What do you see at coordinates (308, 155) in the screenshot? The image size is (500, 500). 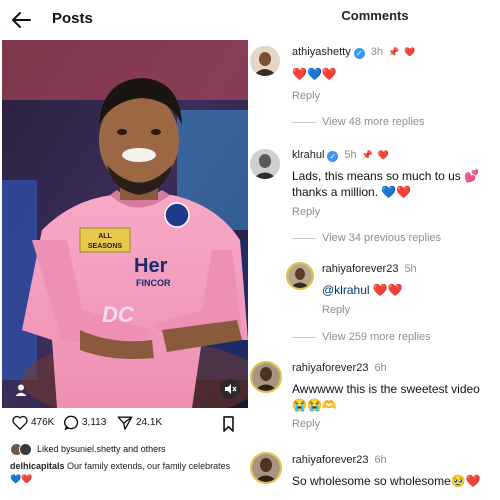 I see `comment-user: klrahul` at bounding box center [308, 155].